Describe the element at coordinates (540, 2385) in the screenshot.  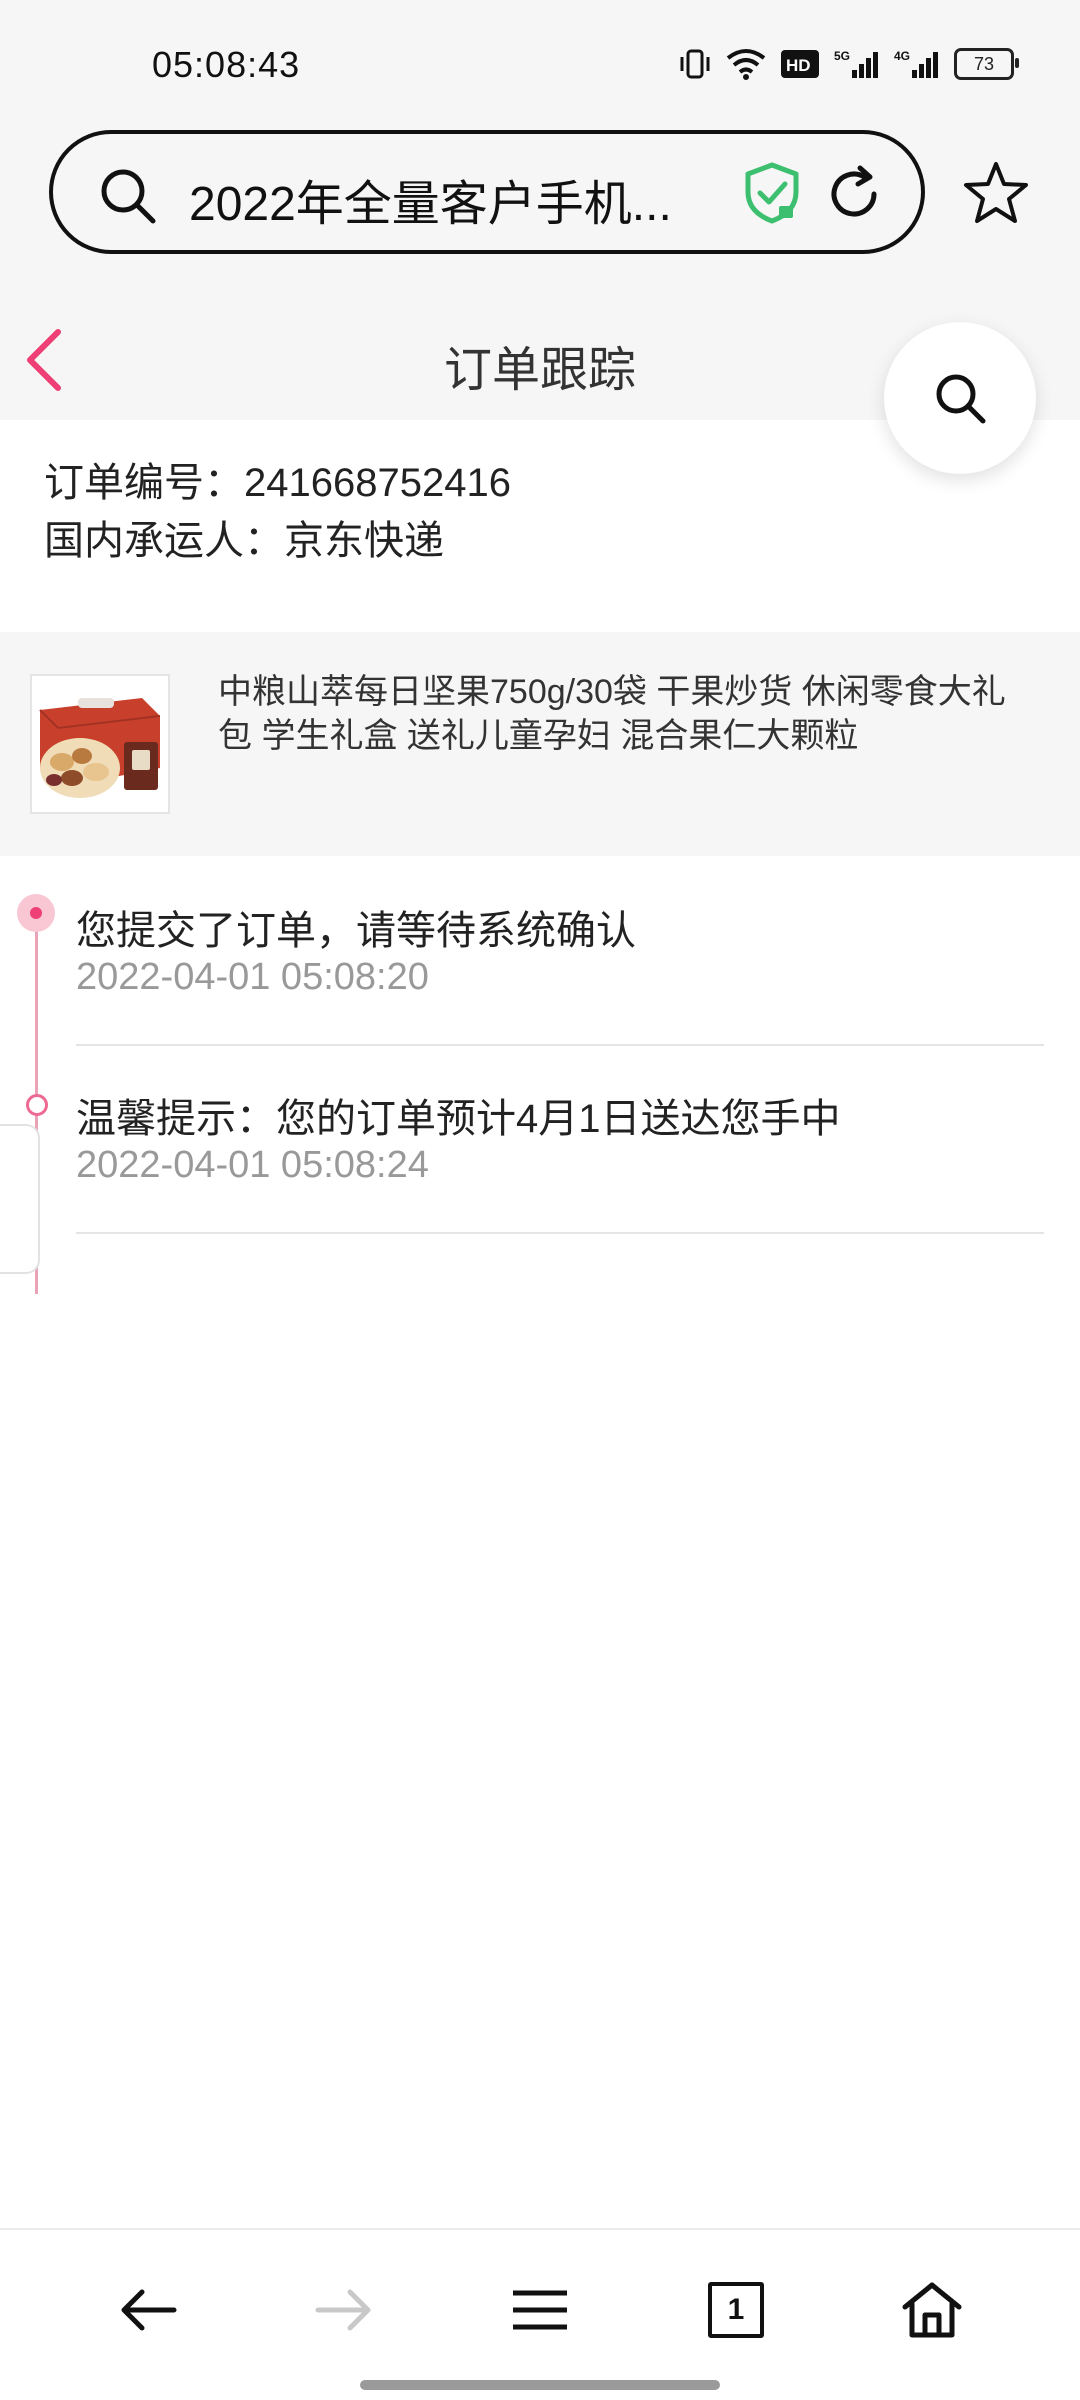
I see `home-indicator` at that location.